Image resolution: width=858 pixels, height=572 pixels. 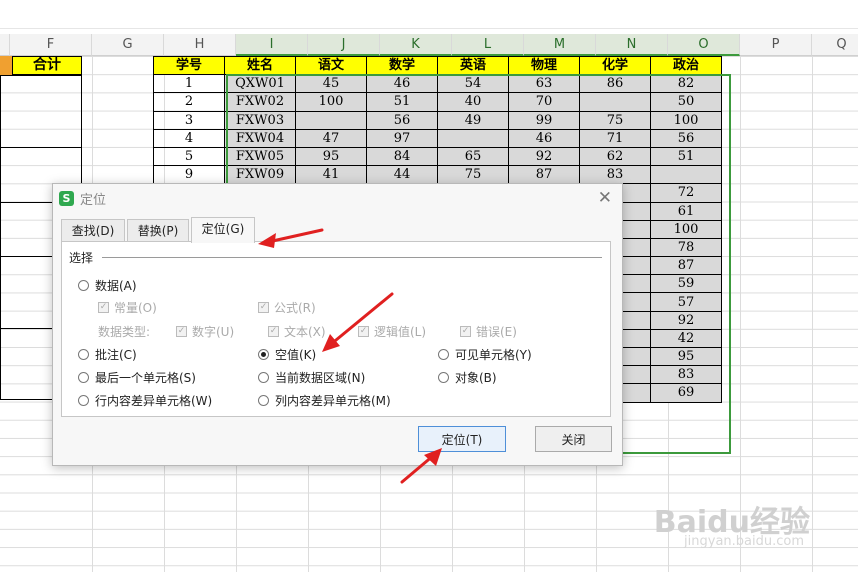 What do you see at coordinates (51, 45) in the screenshot?
I see `column-header-f: F` at bounding box center [51, 45].